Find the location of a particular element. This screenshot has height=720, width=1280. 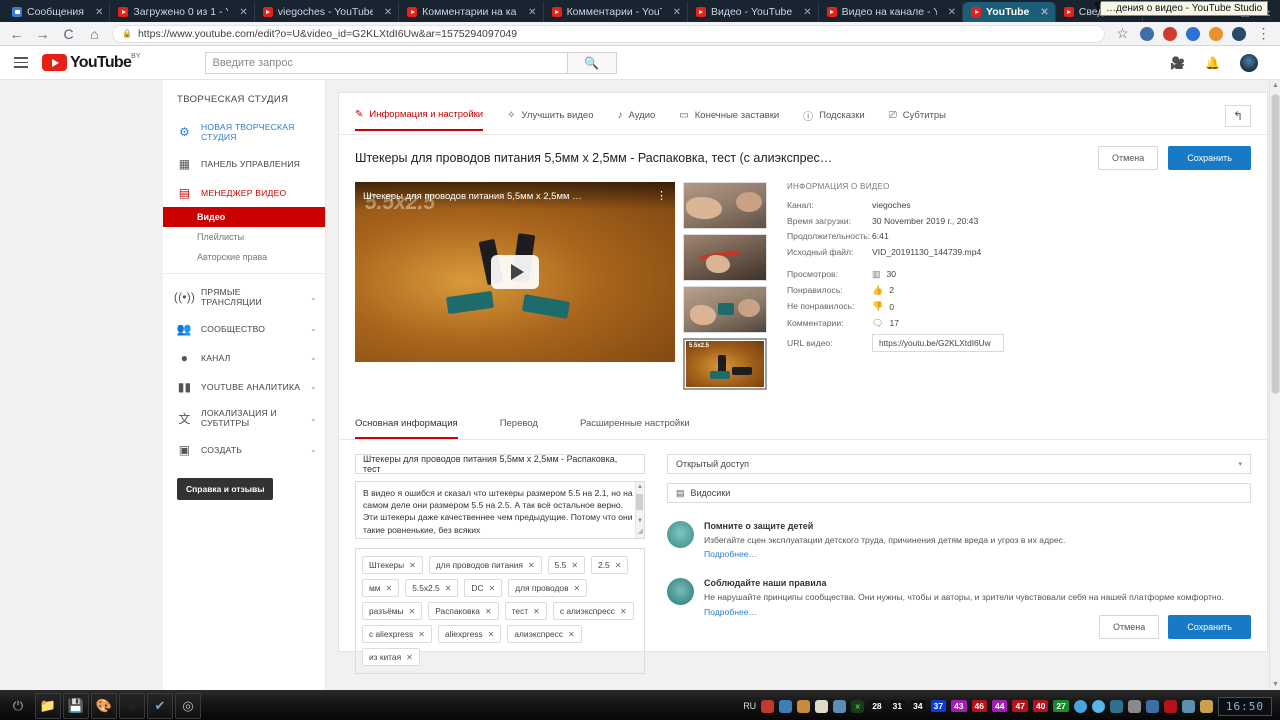

sidebar-item-playlists: Плейлисты is located at coordinates (244, 237).